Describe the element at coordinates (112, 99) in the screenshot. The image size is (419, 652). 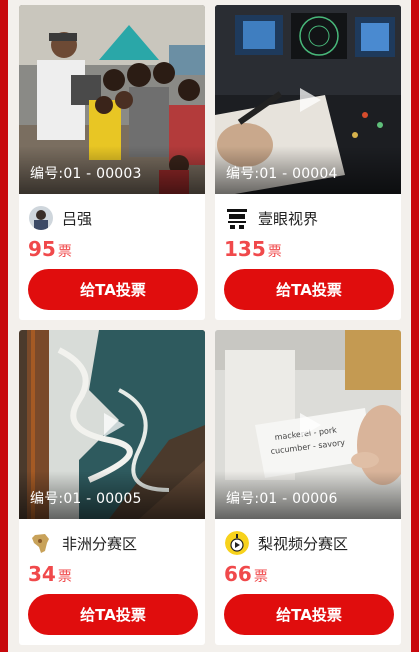
I see `video-thumbnail: 编号:01 - 00003` at that location.